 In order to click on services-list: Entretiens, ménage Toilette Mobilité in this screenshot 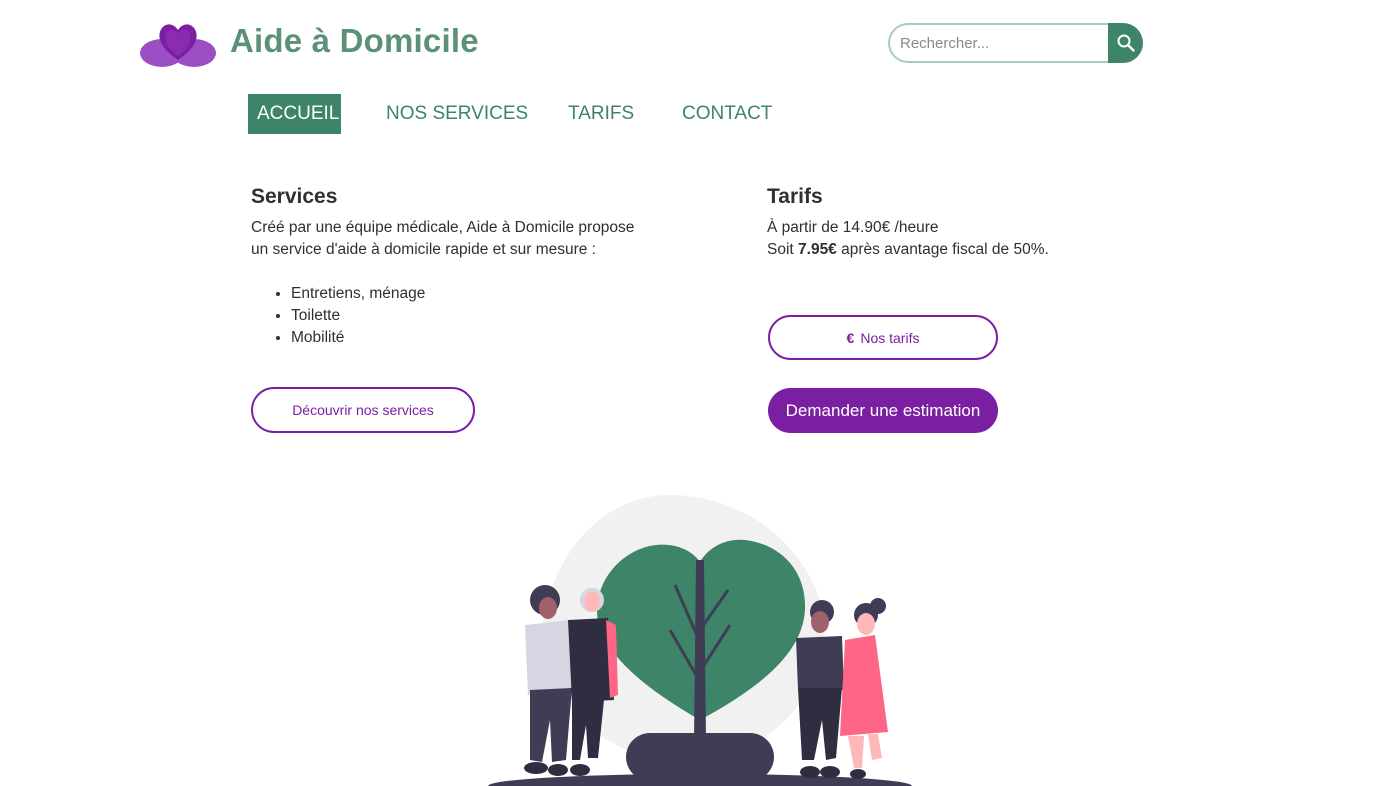, I will do `click(451, 316)`.